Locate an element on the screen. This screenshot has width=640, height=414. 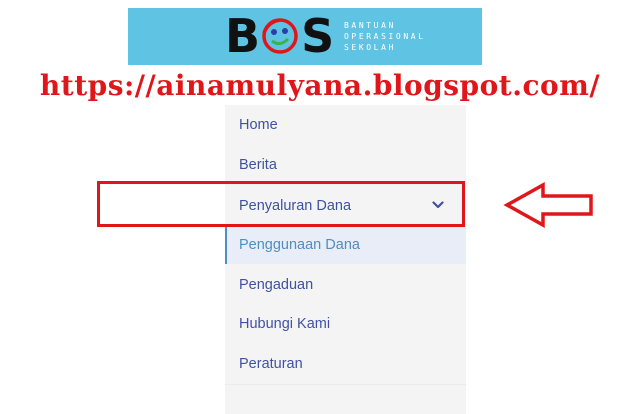
menu-item-label: Peraturan is located at coordinates (271, 363).